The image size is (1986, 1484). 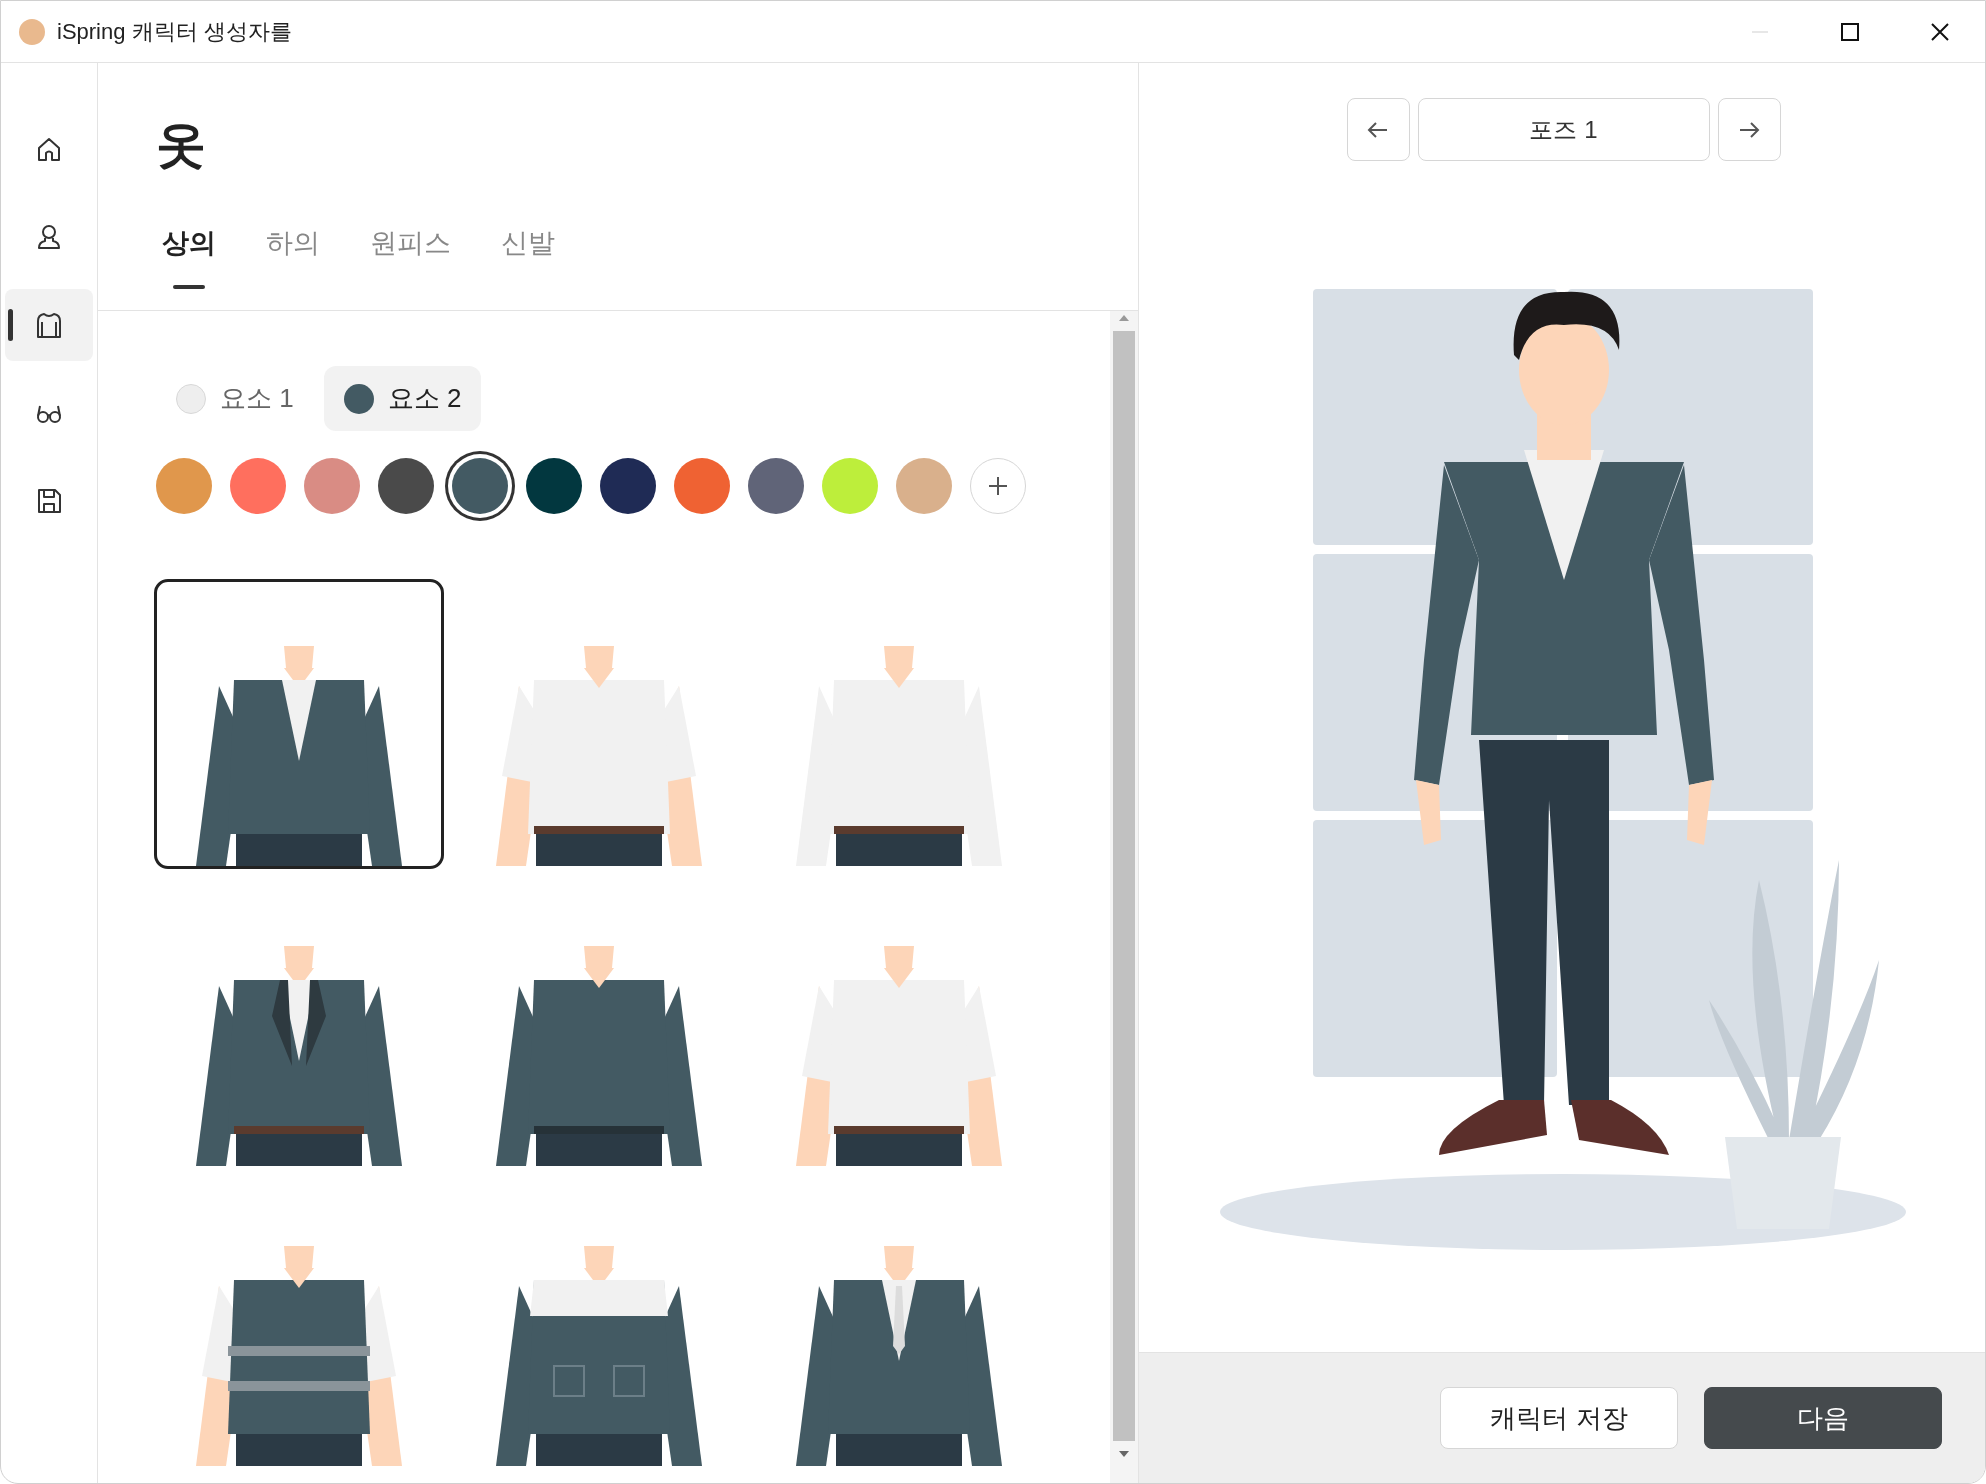 What do you see at coordinates (1559, 1418) in the screenshot?
I see `save-character-button: 캐릭터 저장` at bounding box center [1559, 1418].